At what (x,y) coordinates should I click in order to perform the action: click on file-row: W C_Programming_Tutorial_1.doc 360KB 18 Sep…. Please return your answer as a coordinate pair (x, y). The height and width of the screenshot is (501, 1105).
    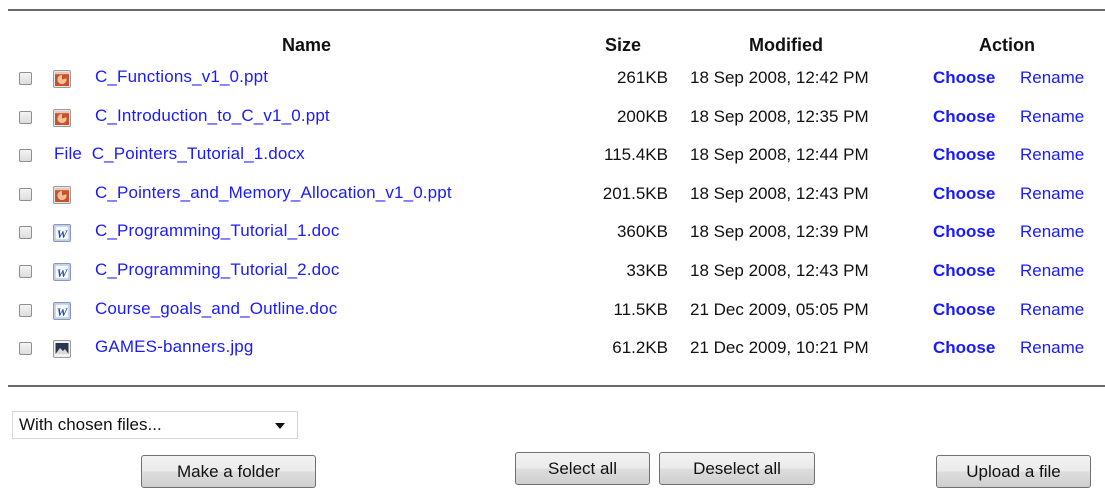
    Looking at the image, I should click on (552, 235).